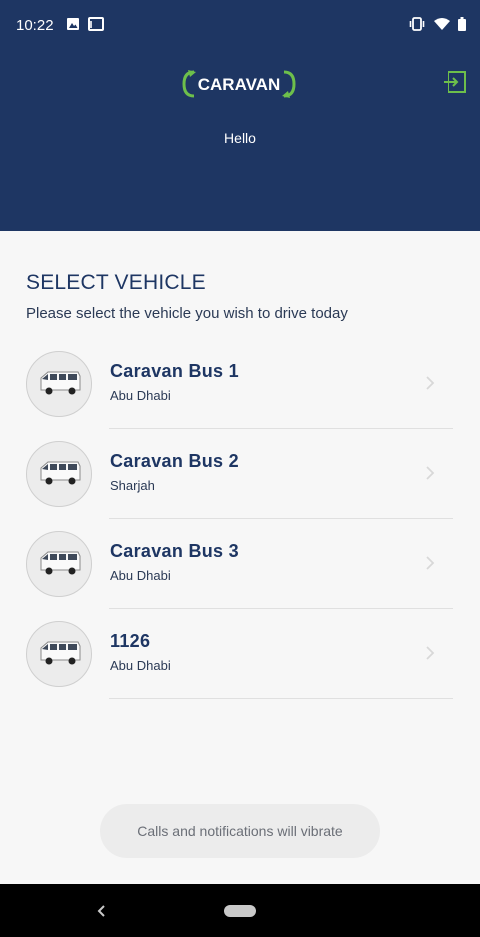 The height and width of the screenshot is (937, 480). What do you see at coordinates (442, 24) in the screenshot?
I see `wifi-icon` at bounding box center [442, 24].